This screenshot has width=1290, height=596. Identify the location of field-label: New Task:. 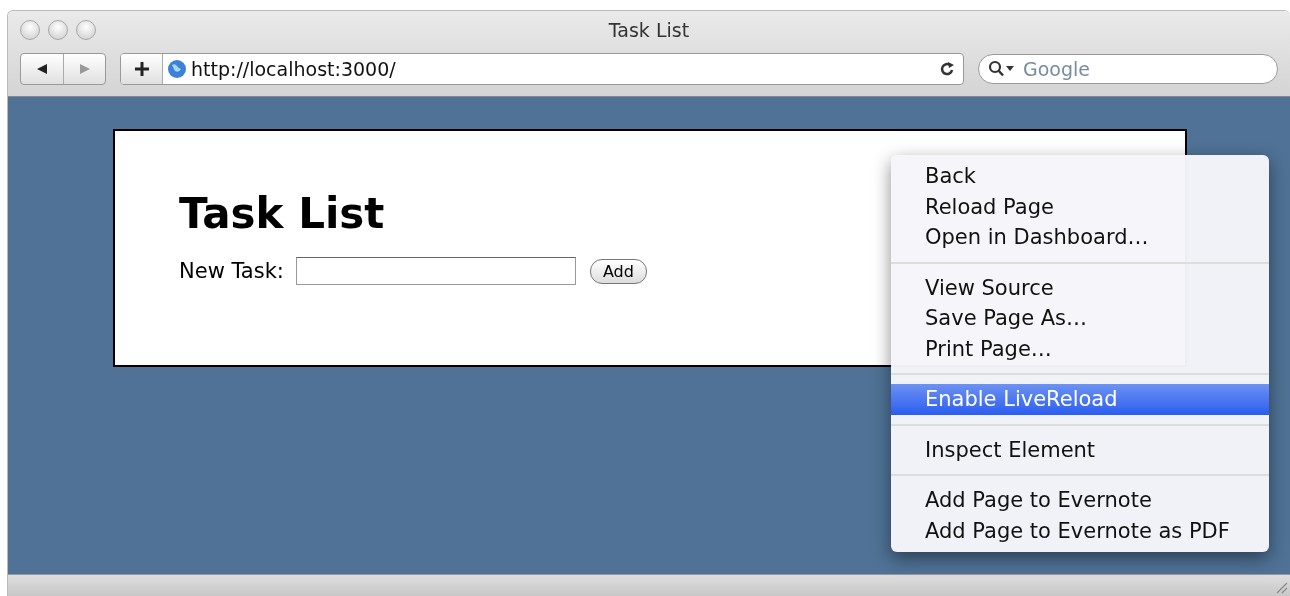
(231, 271).